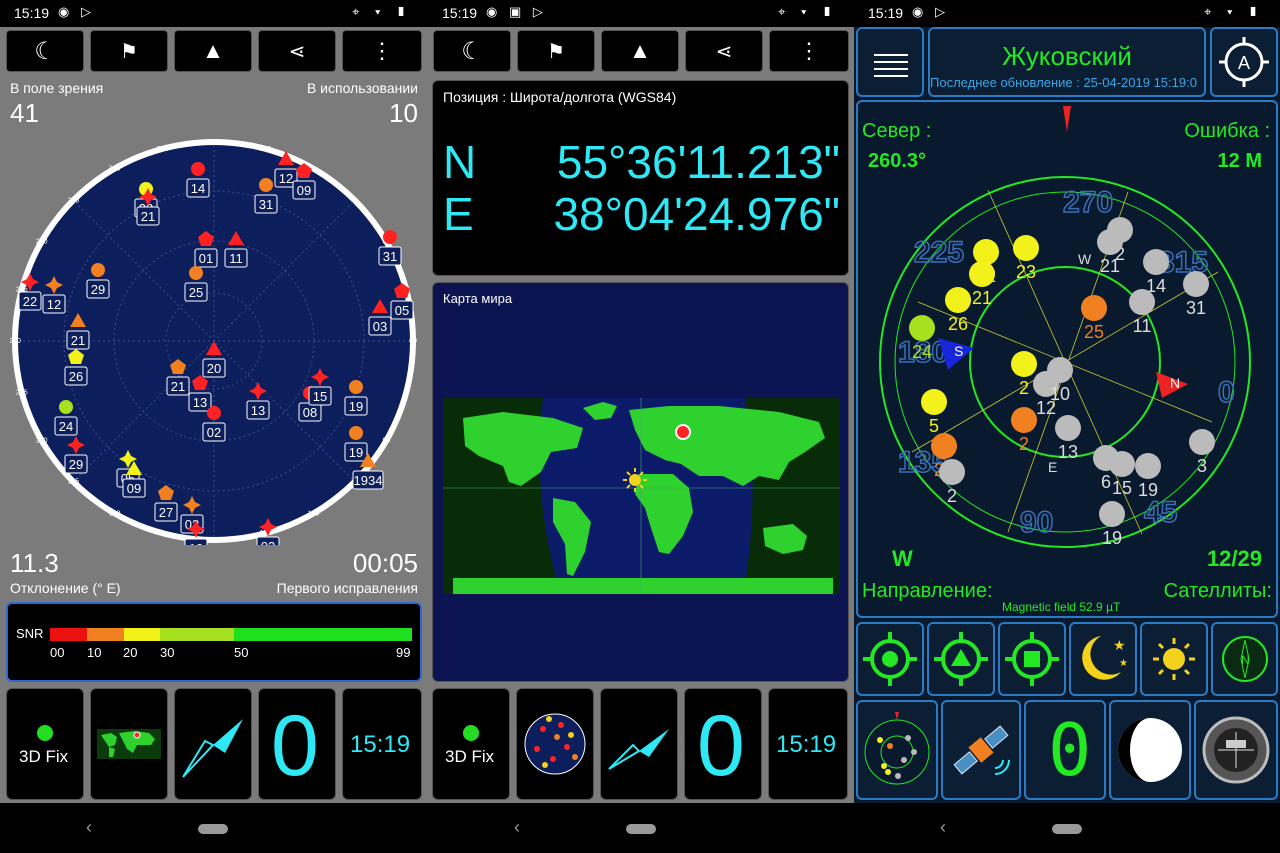 The width and height of the screenshot is (1280, 853). Describe the element at coordinates (1174, 659) in the screenshot. I see `day-mode-button` at that location.